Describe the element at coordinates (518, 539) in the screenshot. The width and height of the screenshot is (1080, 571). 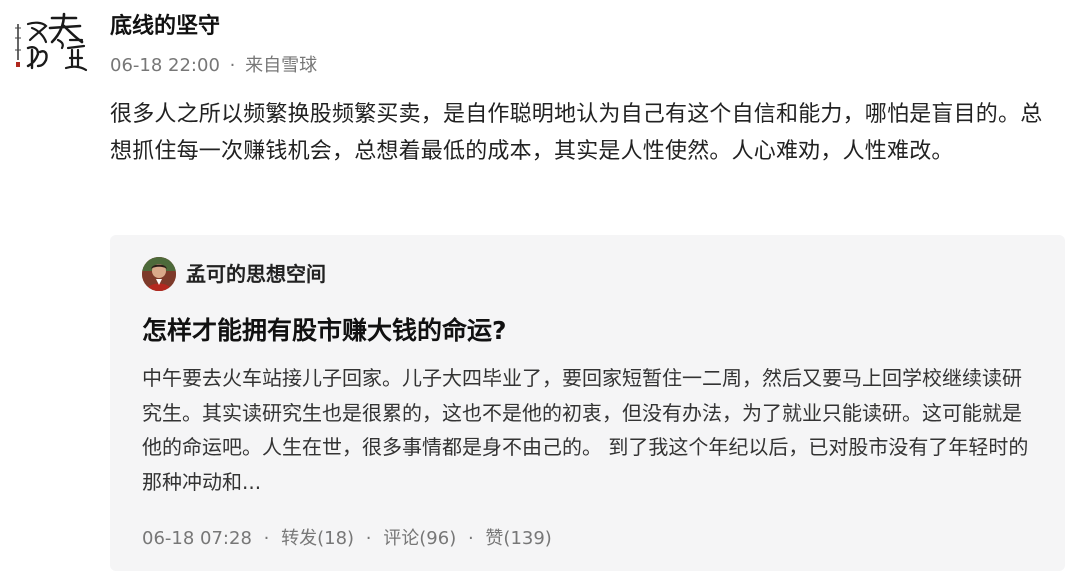
I see `like-count-button: 赞(139)` at that location.